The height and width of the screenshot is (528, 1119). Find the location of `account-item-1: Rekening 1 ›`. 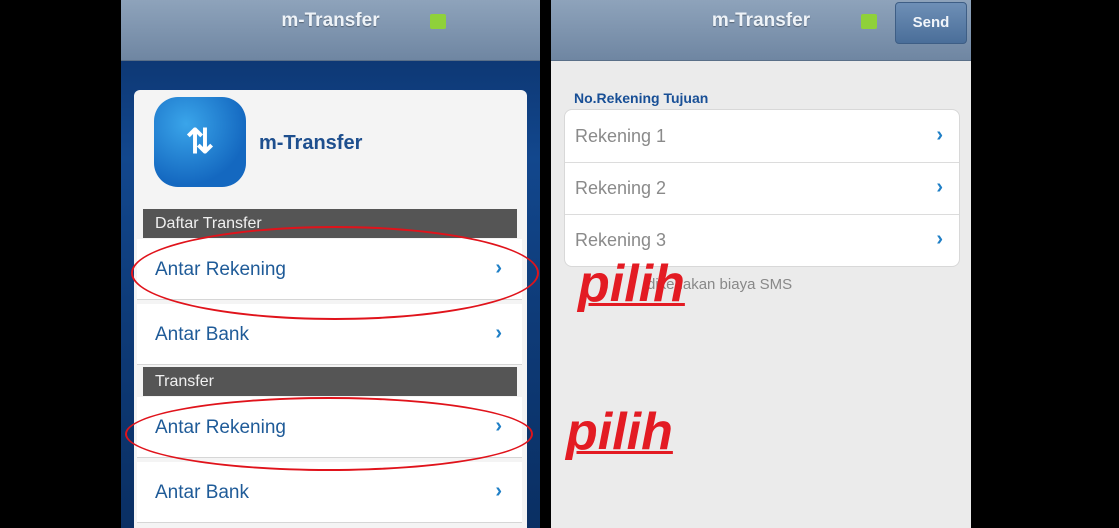

account-item-1: Rekening 1 › is located at coordinates (762, 136).